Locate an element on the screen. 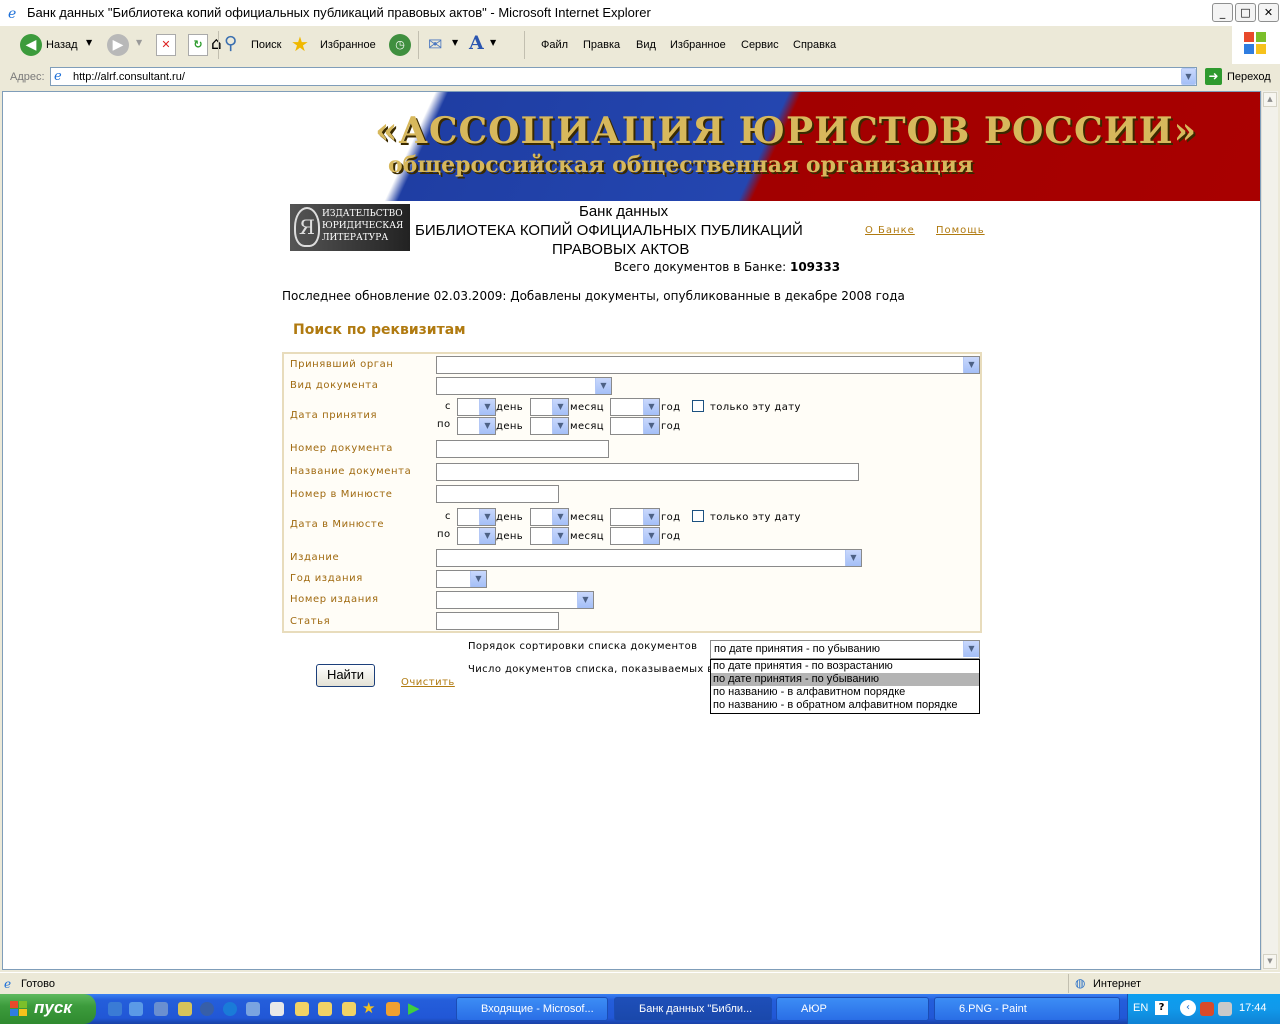  menu-favorites: Избранное is located at coordinates (698, 45).